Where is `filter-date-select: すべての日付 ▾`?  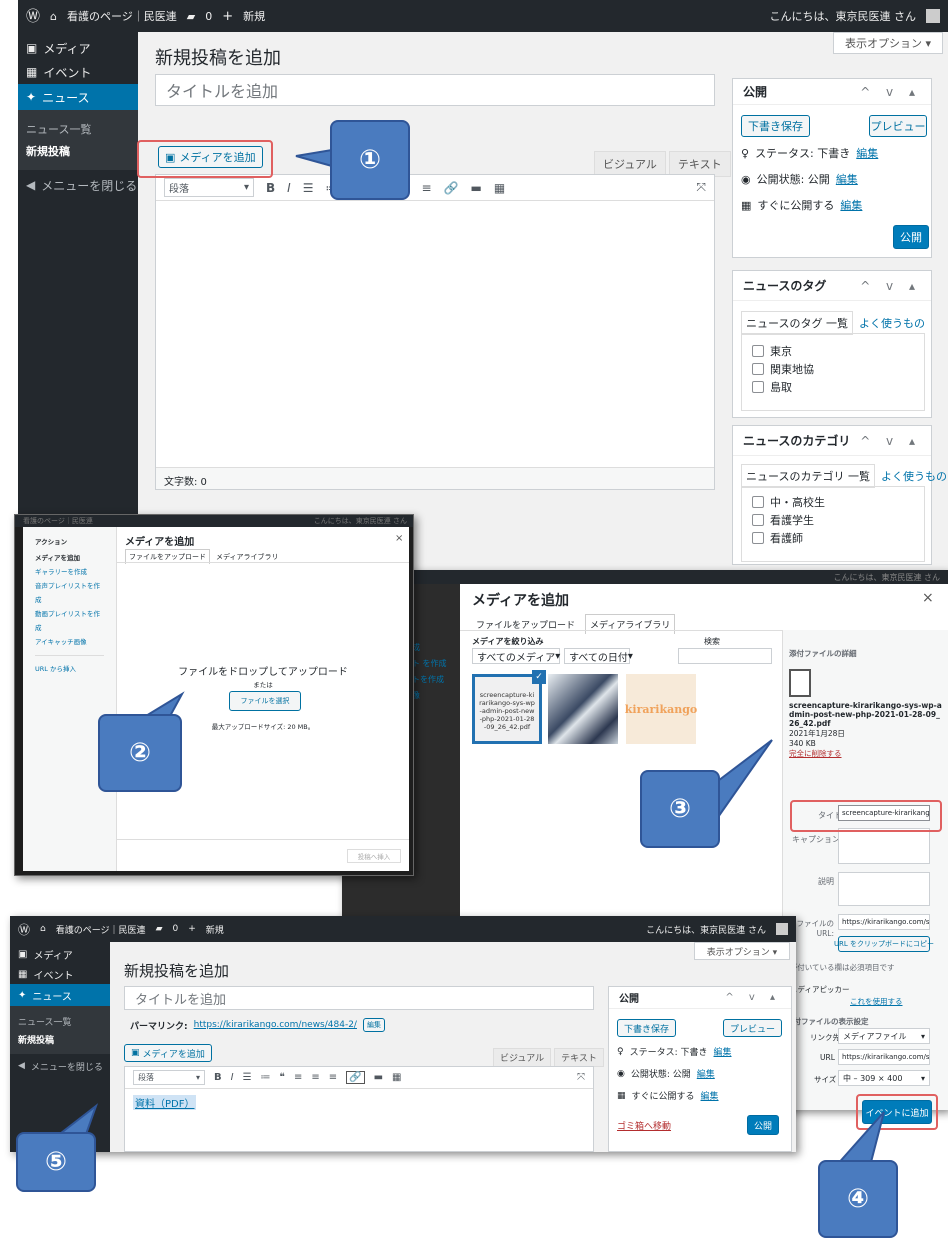 filter-date-select: すべての日付 ▾ is located at coordinates (598, 656).